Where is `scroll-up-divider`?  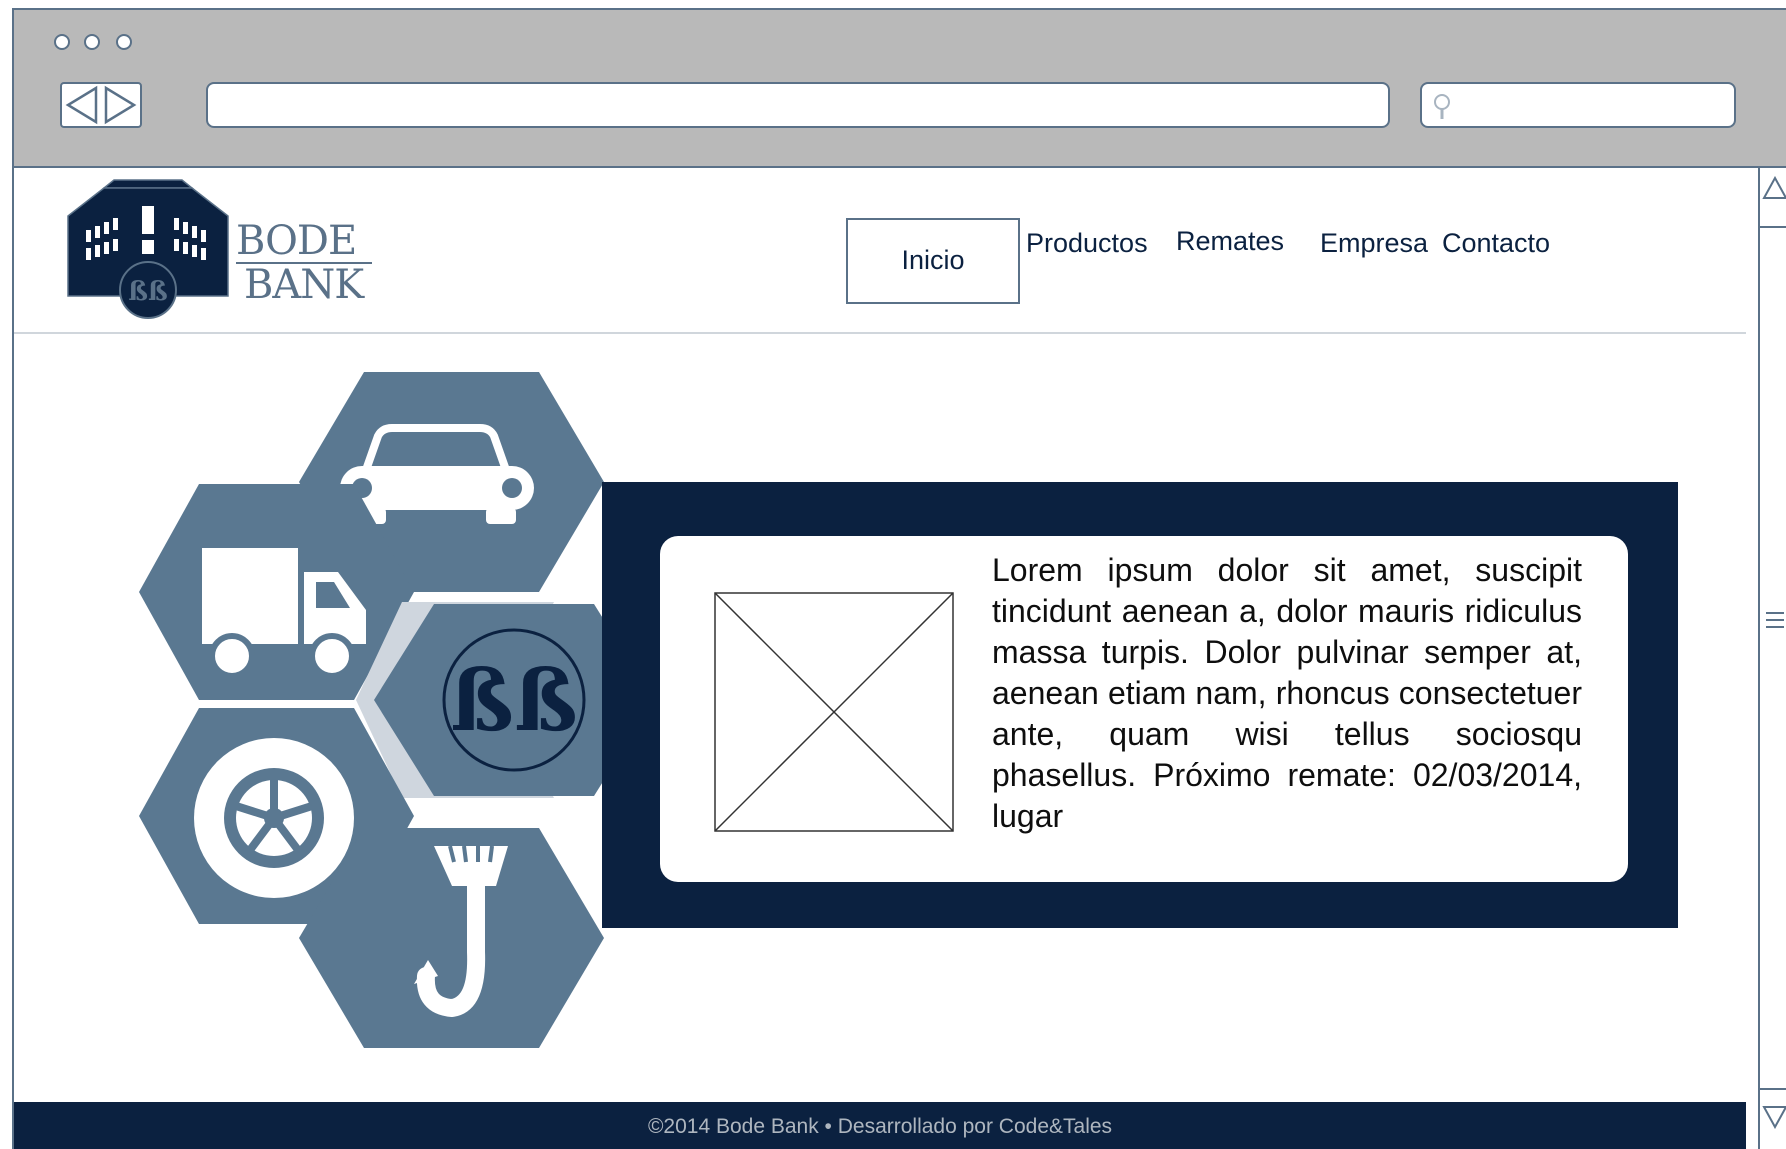
scroll-up-divider is located at coordinates (1773, 227).